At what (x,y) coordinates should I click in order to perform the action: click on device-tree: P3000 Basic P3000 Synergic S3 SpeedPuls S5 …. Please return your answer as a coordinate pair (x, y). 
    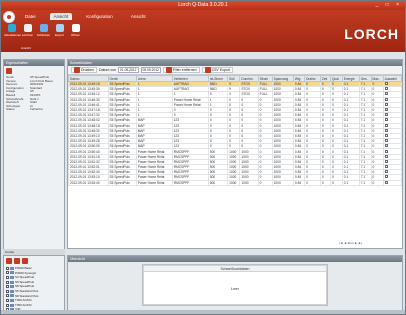
    Looking at the image, I should click on (34, 289).